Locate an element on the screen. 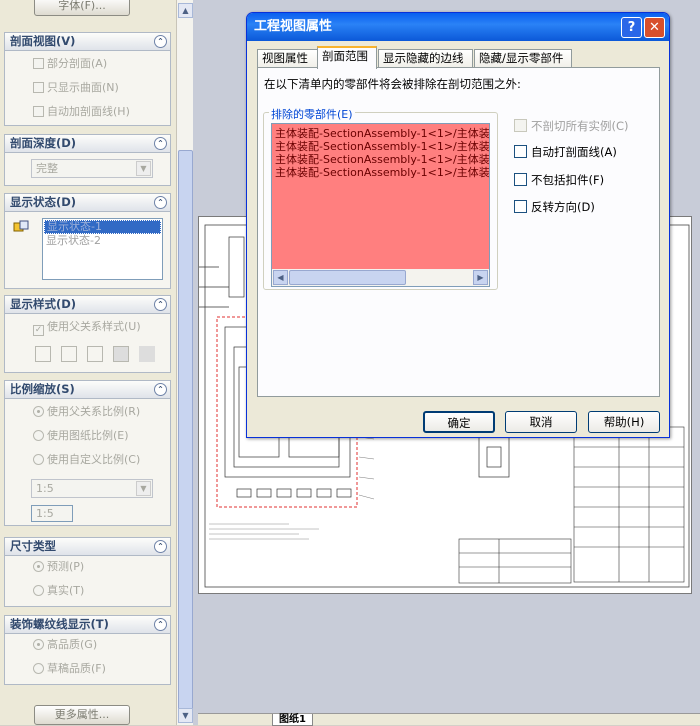  dialog-titlebar: 工程视图属性 ? ✕ is located at coordinates (458, 27).